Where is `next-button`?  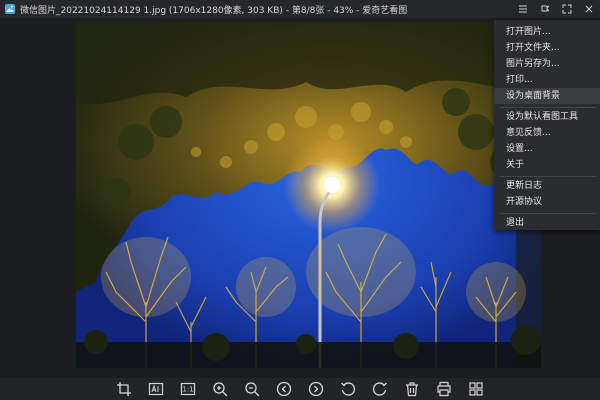
next-button is located at coordinates (316, 389).